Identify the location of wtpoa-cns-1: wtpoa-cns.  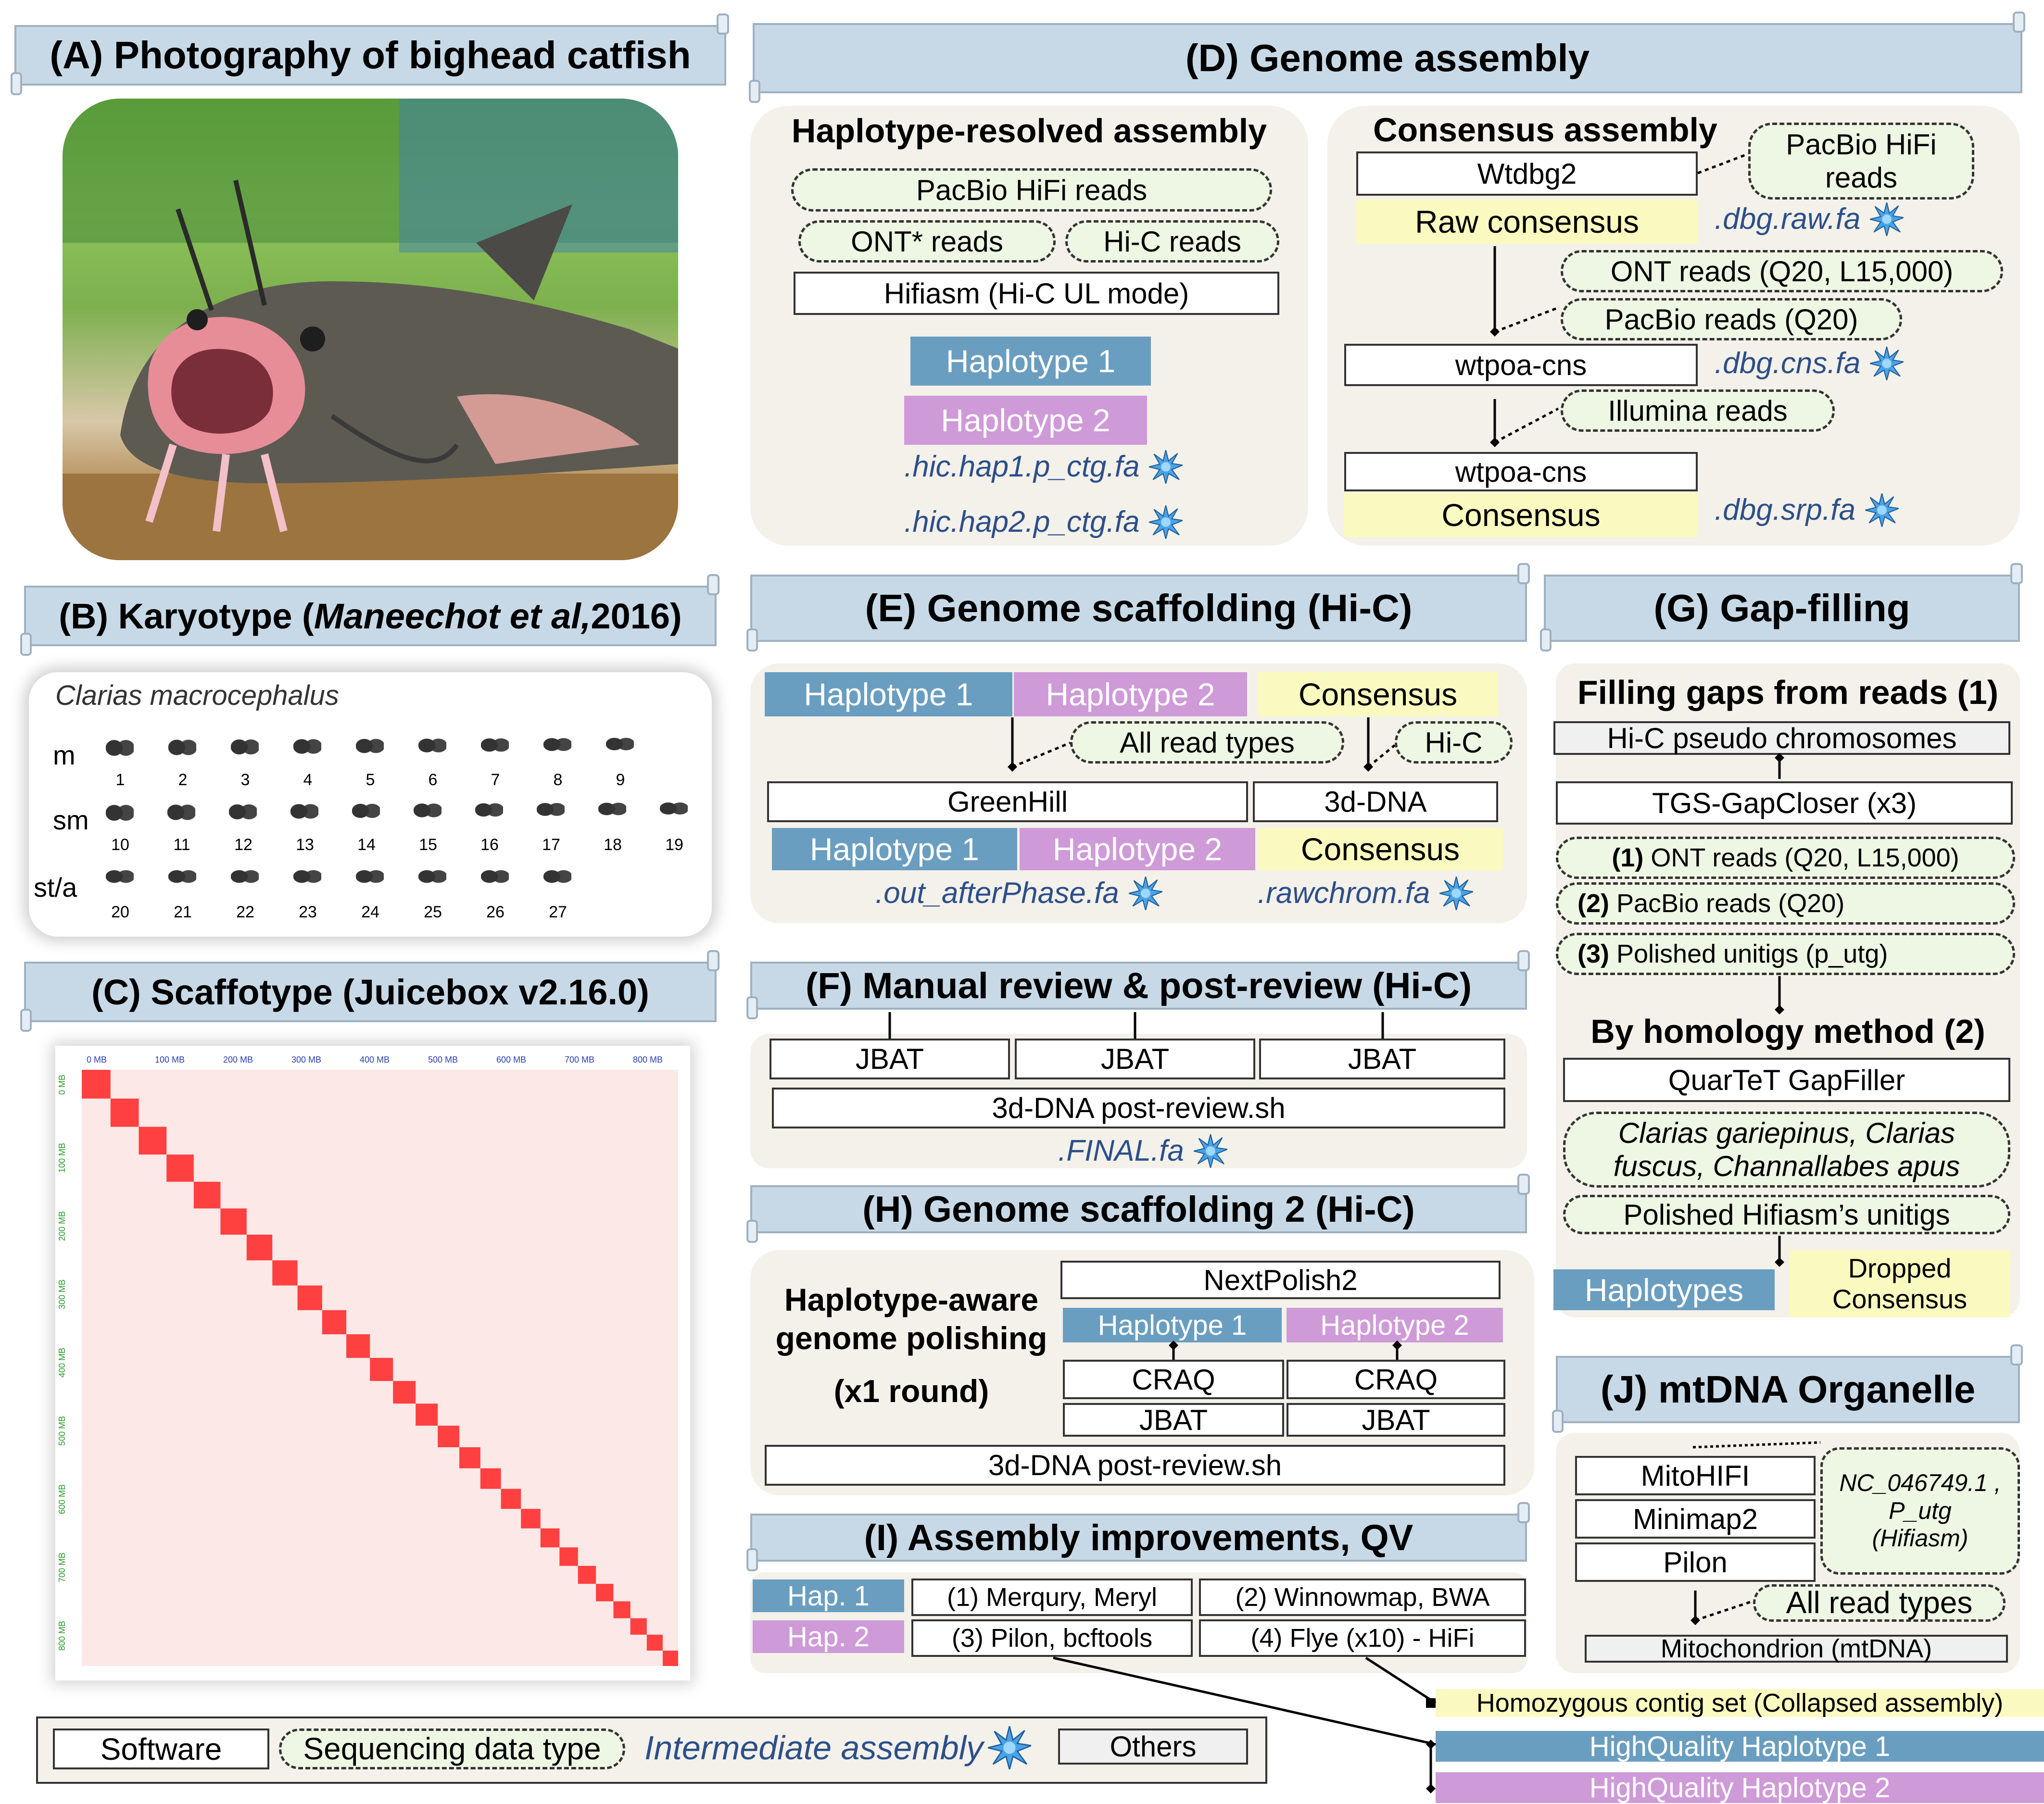
(1521, 365).